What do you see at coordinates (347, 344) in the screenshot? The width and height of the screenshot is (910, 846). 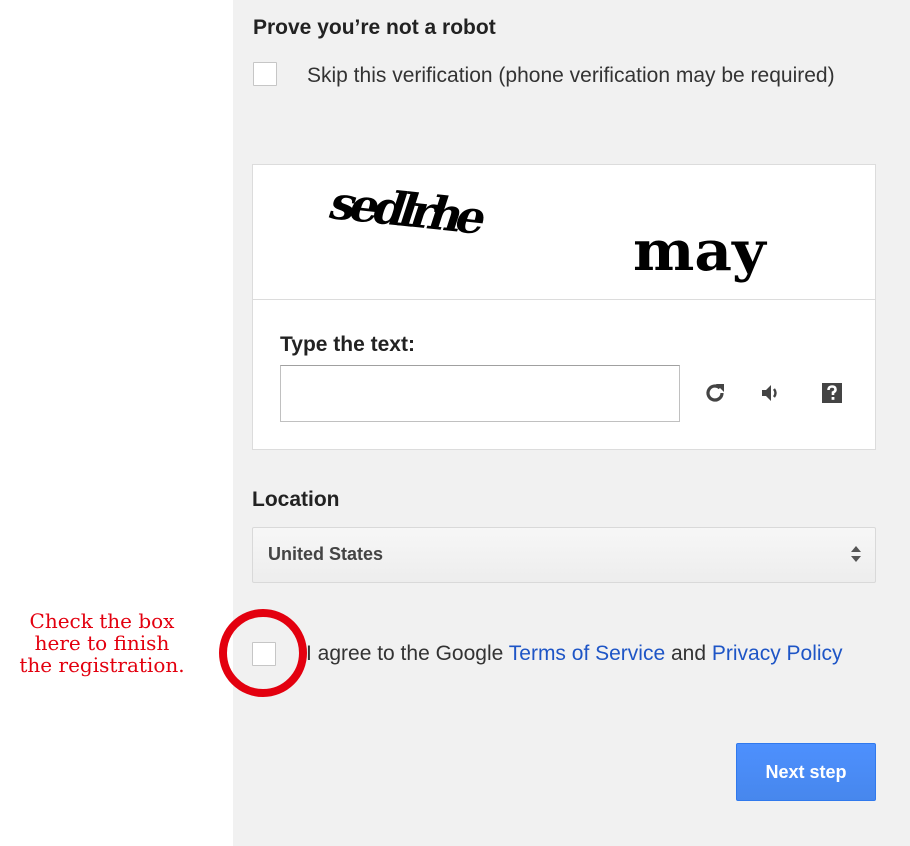 I see `captcha-input-label: Type the text:` at bounding box center [347, 344].